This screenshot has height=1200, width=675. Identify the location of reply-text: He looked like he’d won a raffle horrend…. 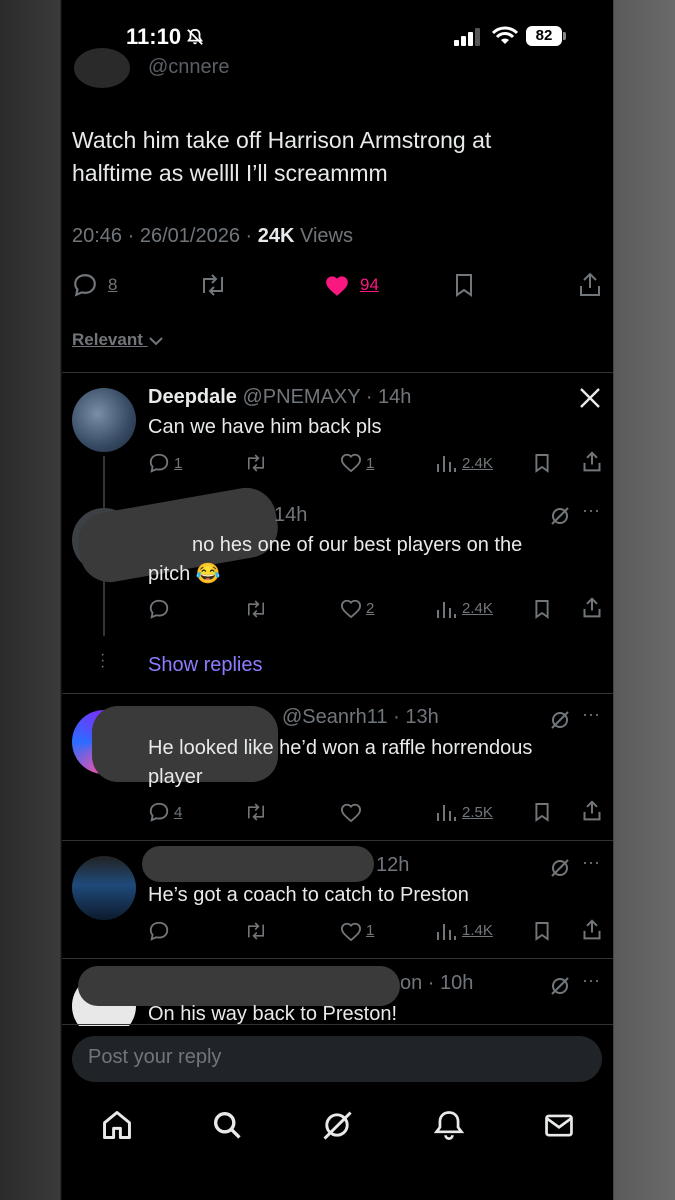
(340, 762).